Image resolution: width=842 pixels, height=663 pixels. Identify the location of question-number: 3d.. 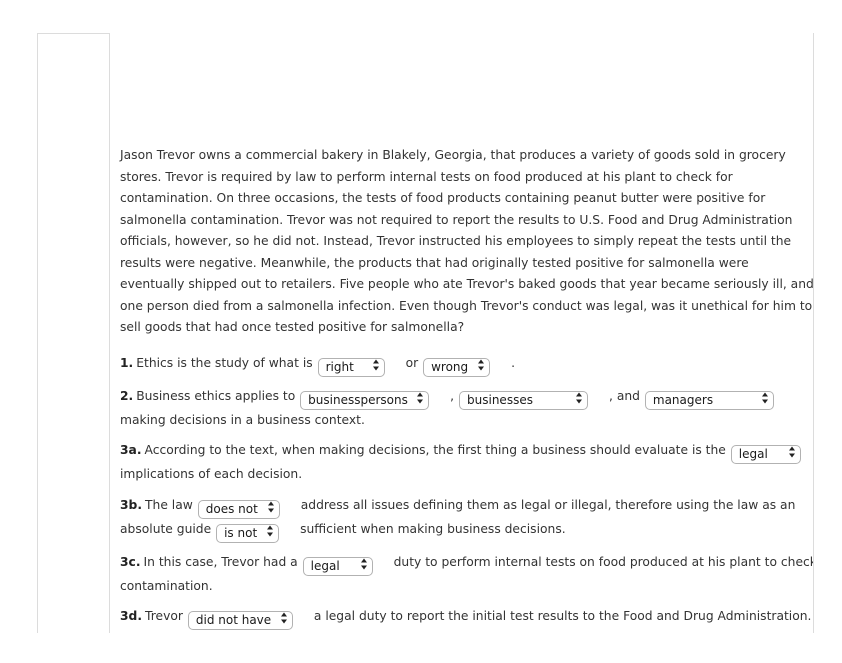
(131, 616).